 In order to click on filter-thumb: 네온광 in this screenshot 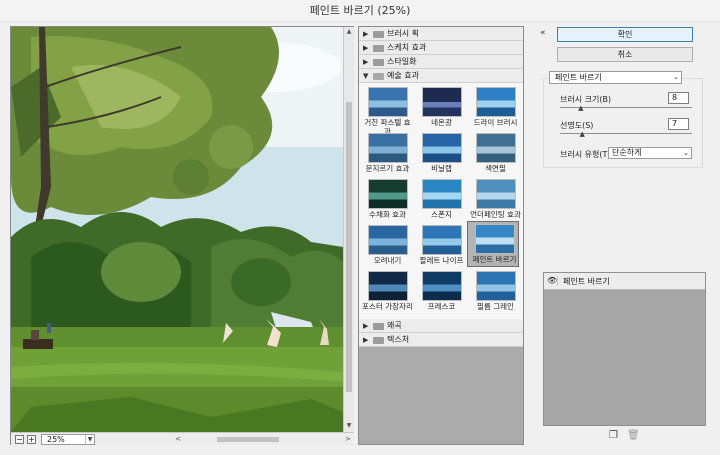, I will do `click(441, 108)`.